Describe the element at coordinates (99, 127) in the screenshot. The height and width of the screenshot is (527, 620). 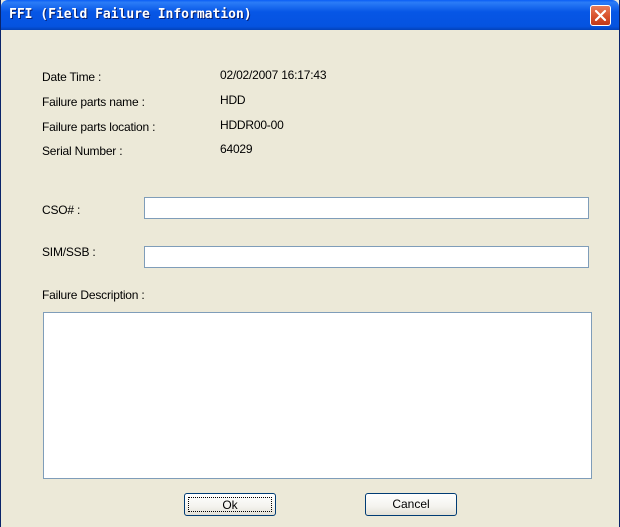
I see `parts-location-label: Failure parts location :` at that location.